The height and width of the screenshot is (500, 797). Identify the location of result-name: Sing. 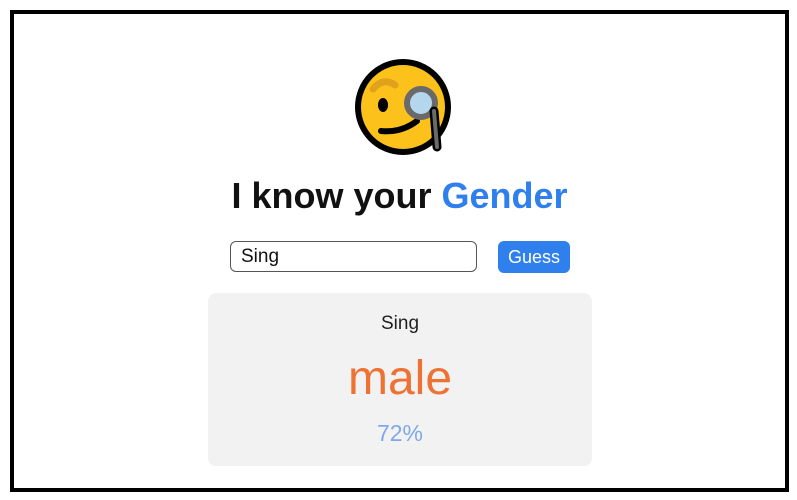
(400, 323).